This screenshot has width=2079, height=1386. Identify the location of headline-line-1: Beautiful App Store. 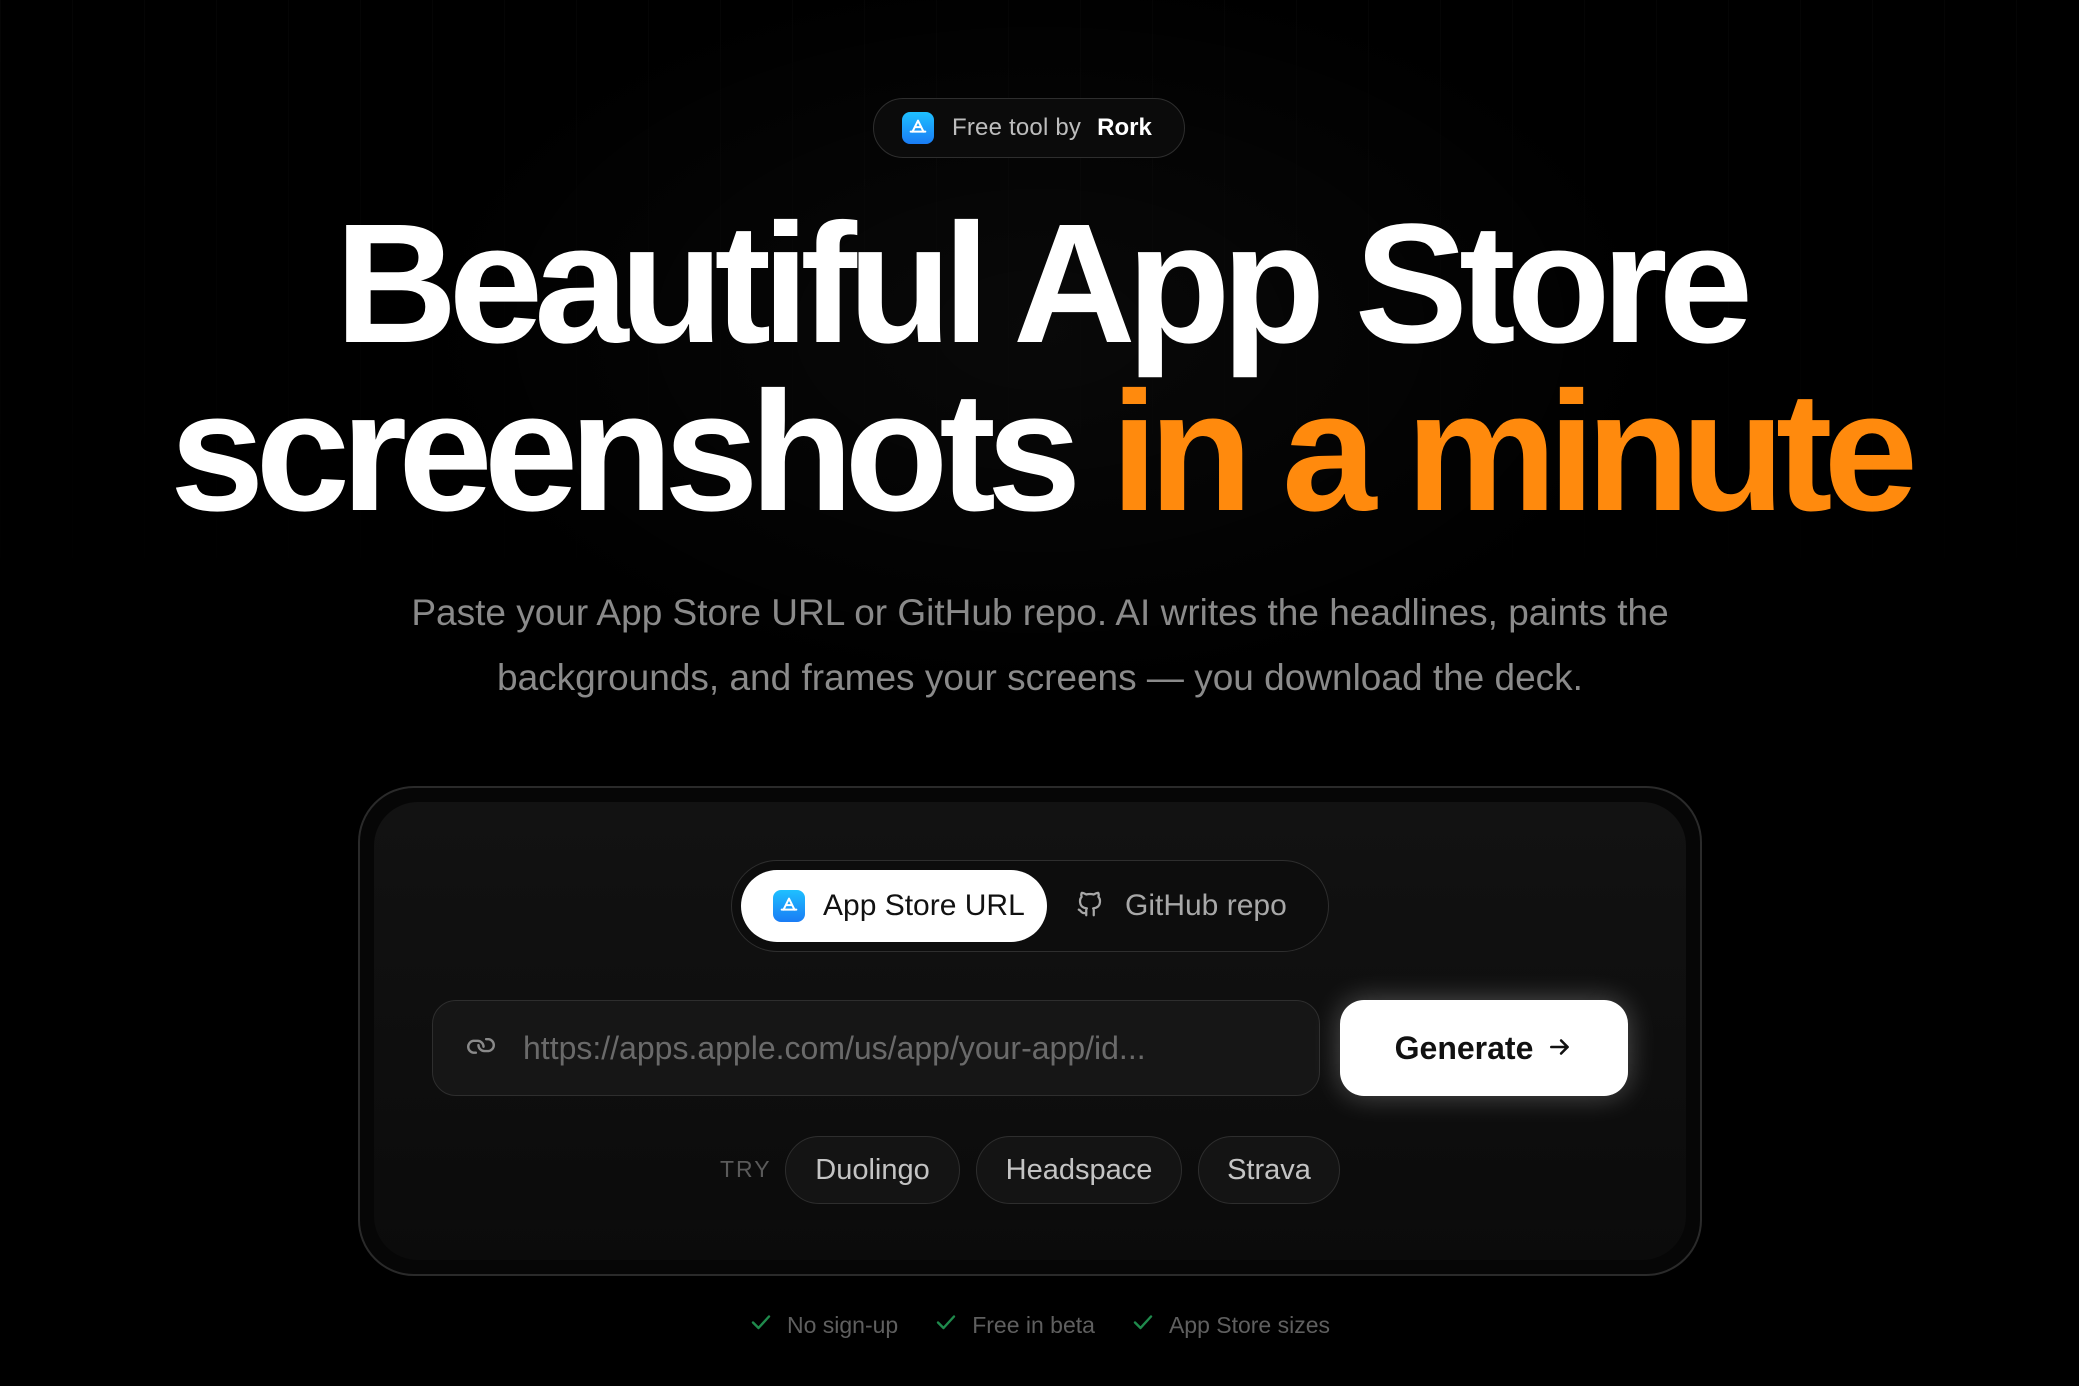
(1043, 284).